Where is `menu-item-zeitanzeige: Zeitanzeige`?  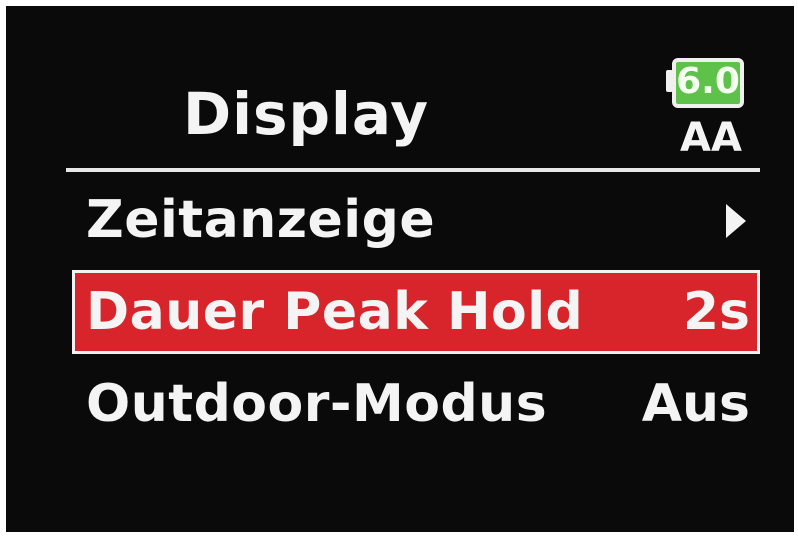 menu-item-zeitanzeige: Zeitanzeige is located at coordinates (416, 220).